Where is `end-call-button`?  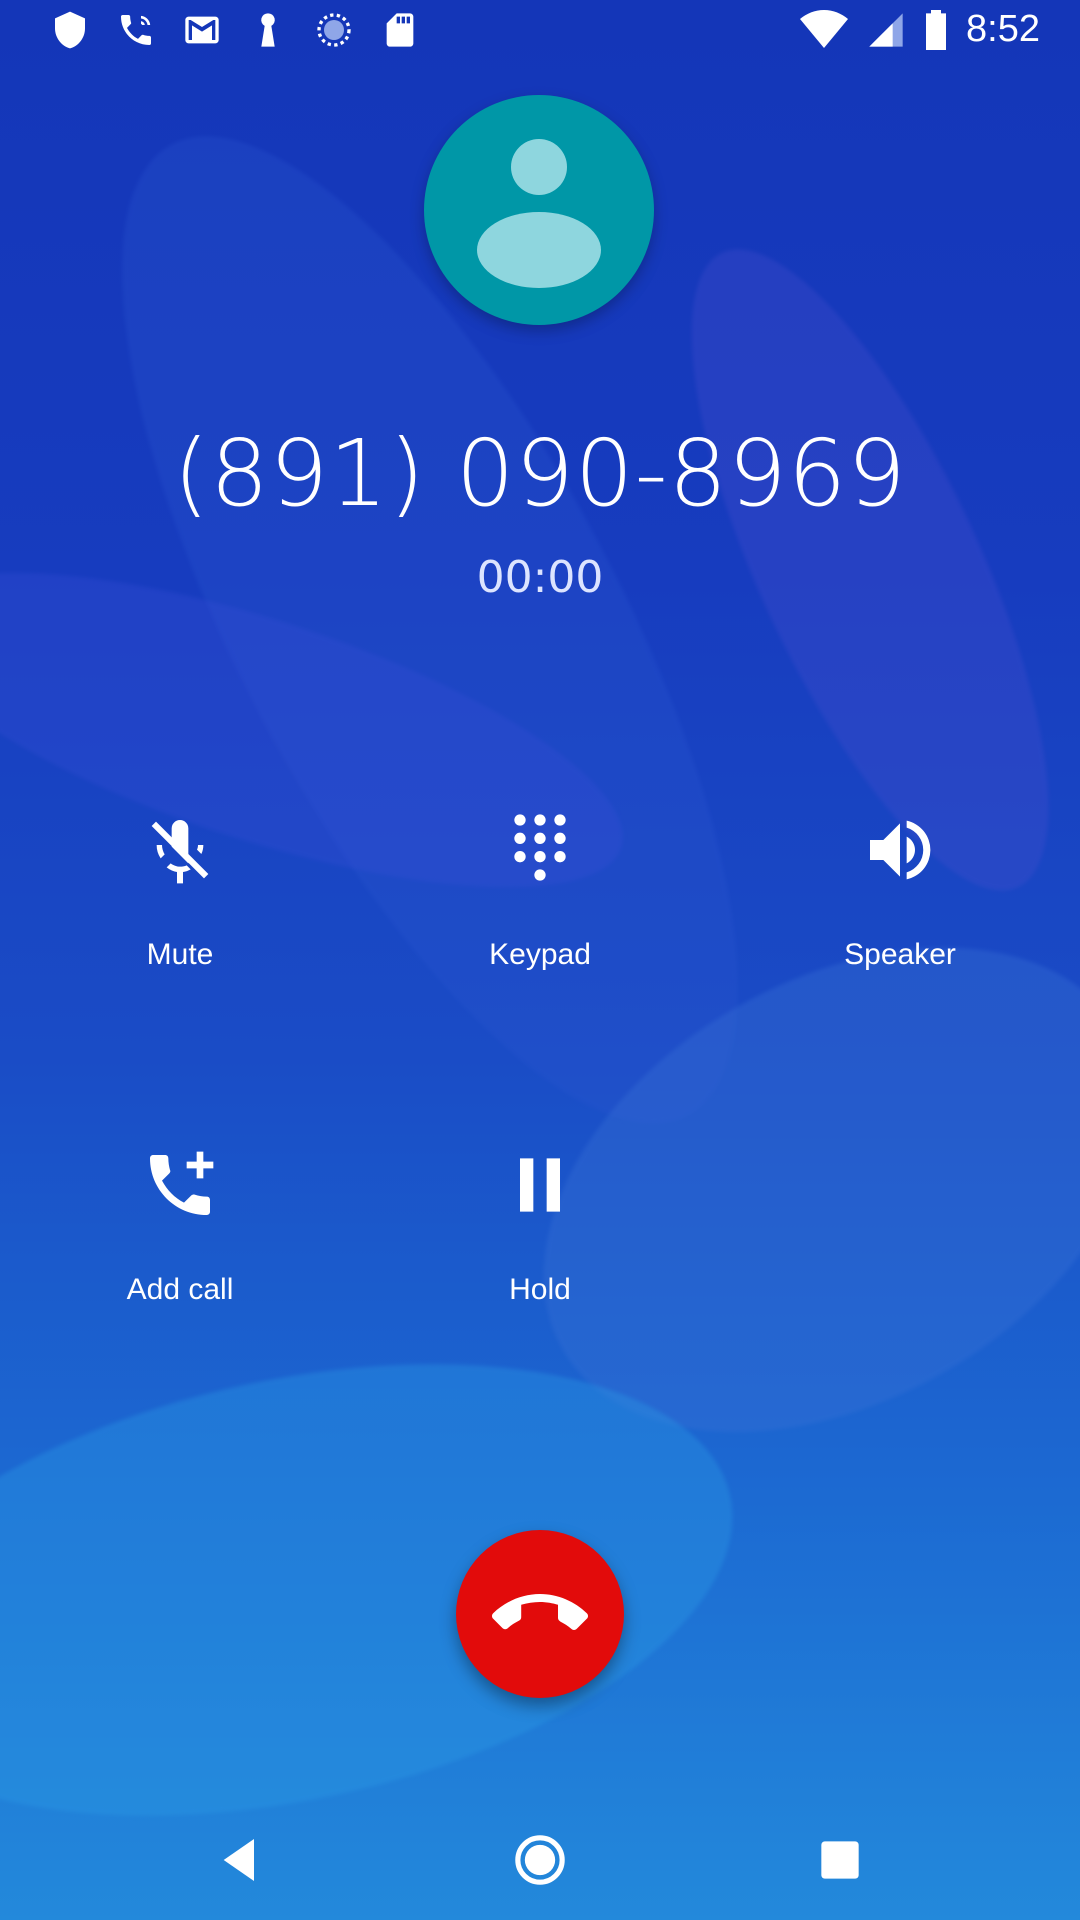
end-call-button is located at coordinates (540, 1614).